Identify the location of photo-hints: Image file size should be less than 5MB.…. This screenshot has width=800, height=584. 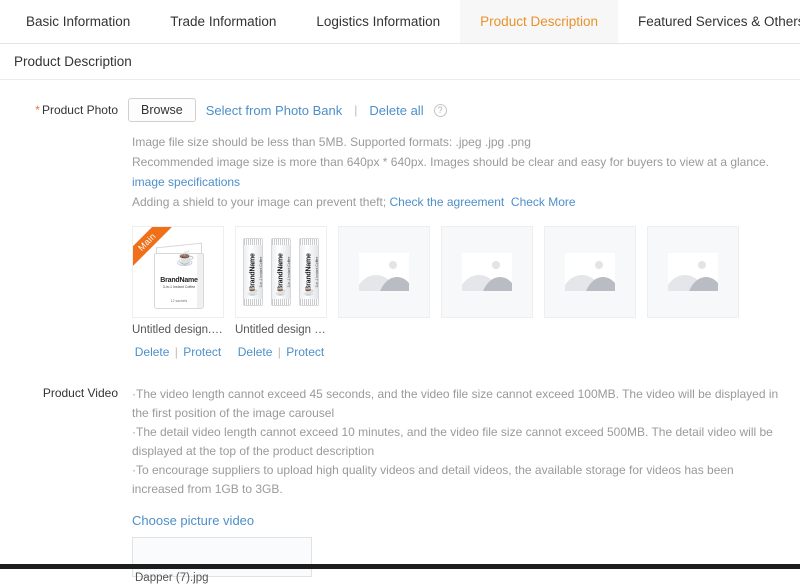
(464, 172).